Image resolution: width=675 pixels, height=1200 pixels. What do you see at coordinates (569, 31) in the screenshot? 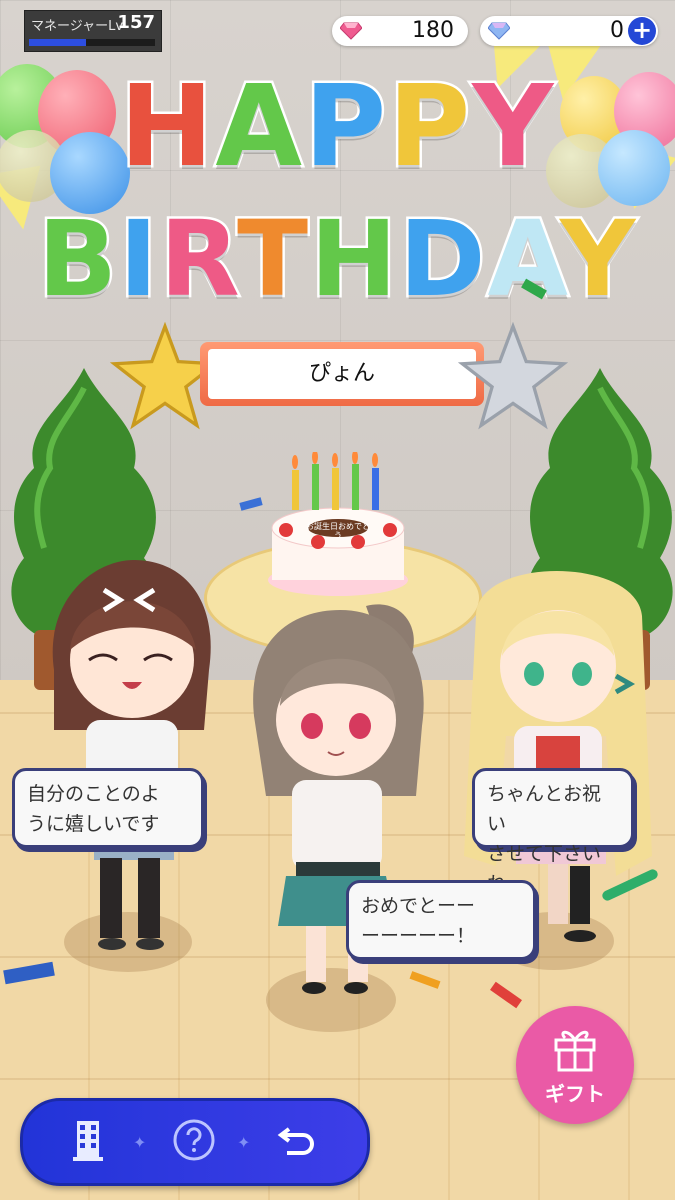
I see `blue-gem-counter: 0 +` at bounding box center [569, 31].